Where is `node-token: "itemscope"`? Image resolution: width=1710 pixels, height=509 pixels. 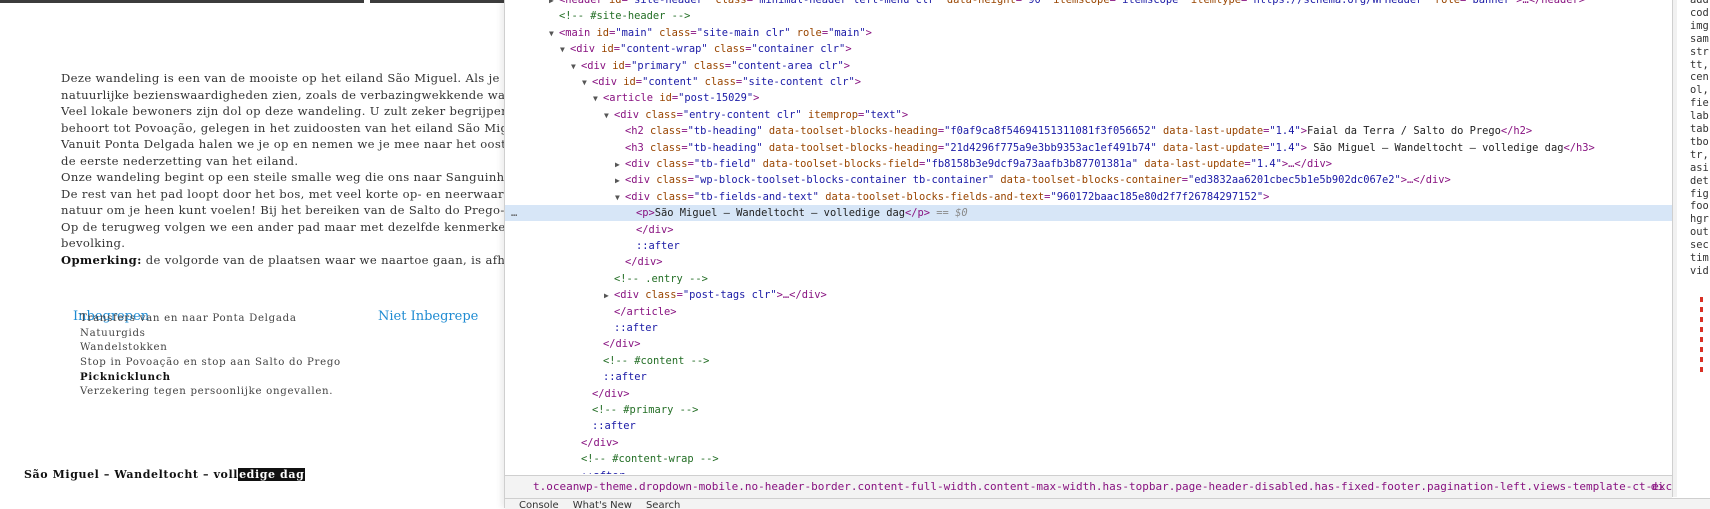 node-token: "itemscope" is located at coordinates (1150, 3).